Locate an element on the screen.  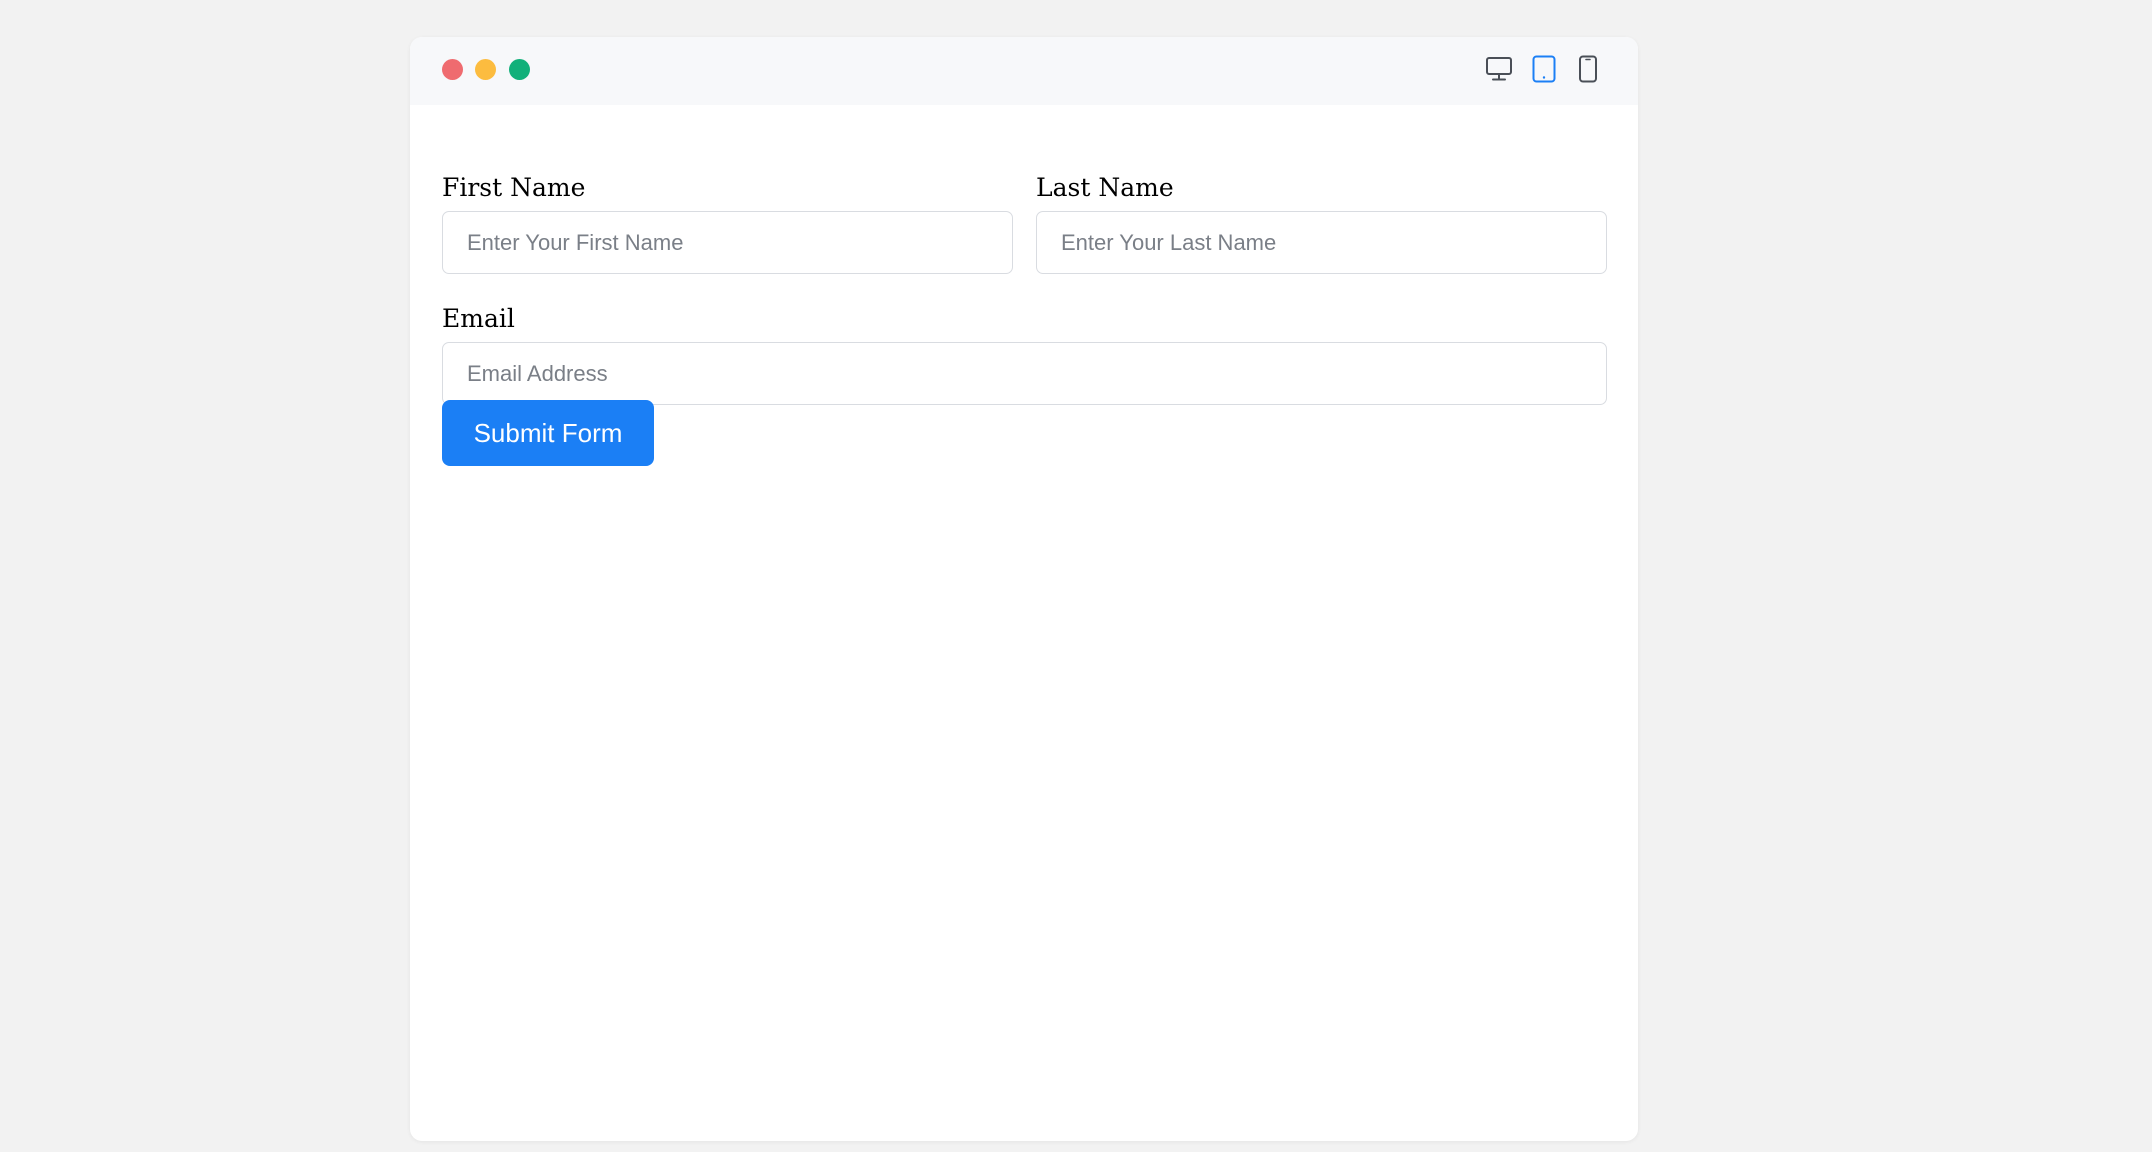
submit-form-button: Submit Form is located at coordinates (548, 433).